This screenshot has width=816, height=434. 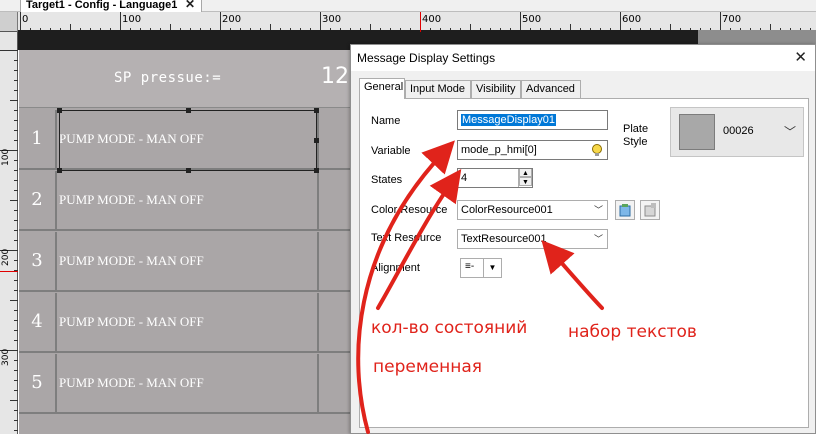 What do you see at coordinates (697, 132) in the screenshot?
I see `plate-swatch` at bounding box center [697, 132].